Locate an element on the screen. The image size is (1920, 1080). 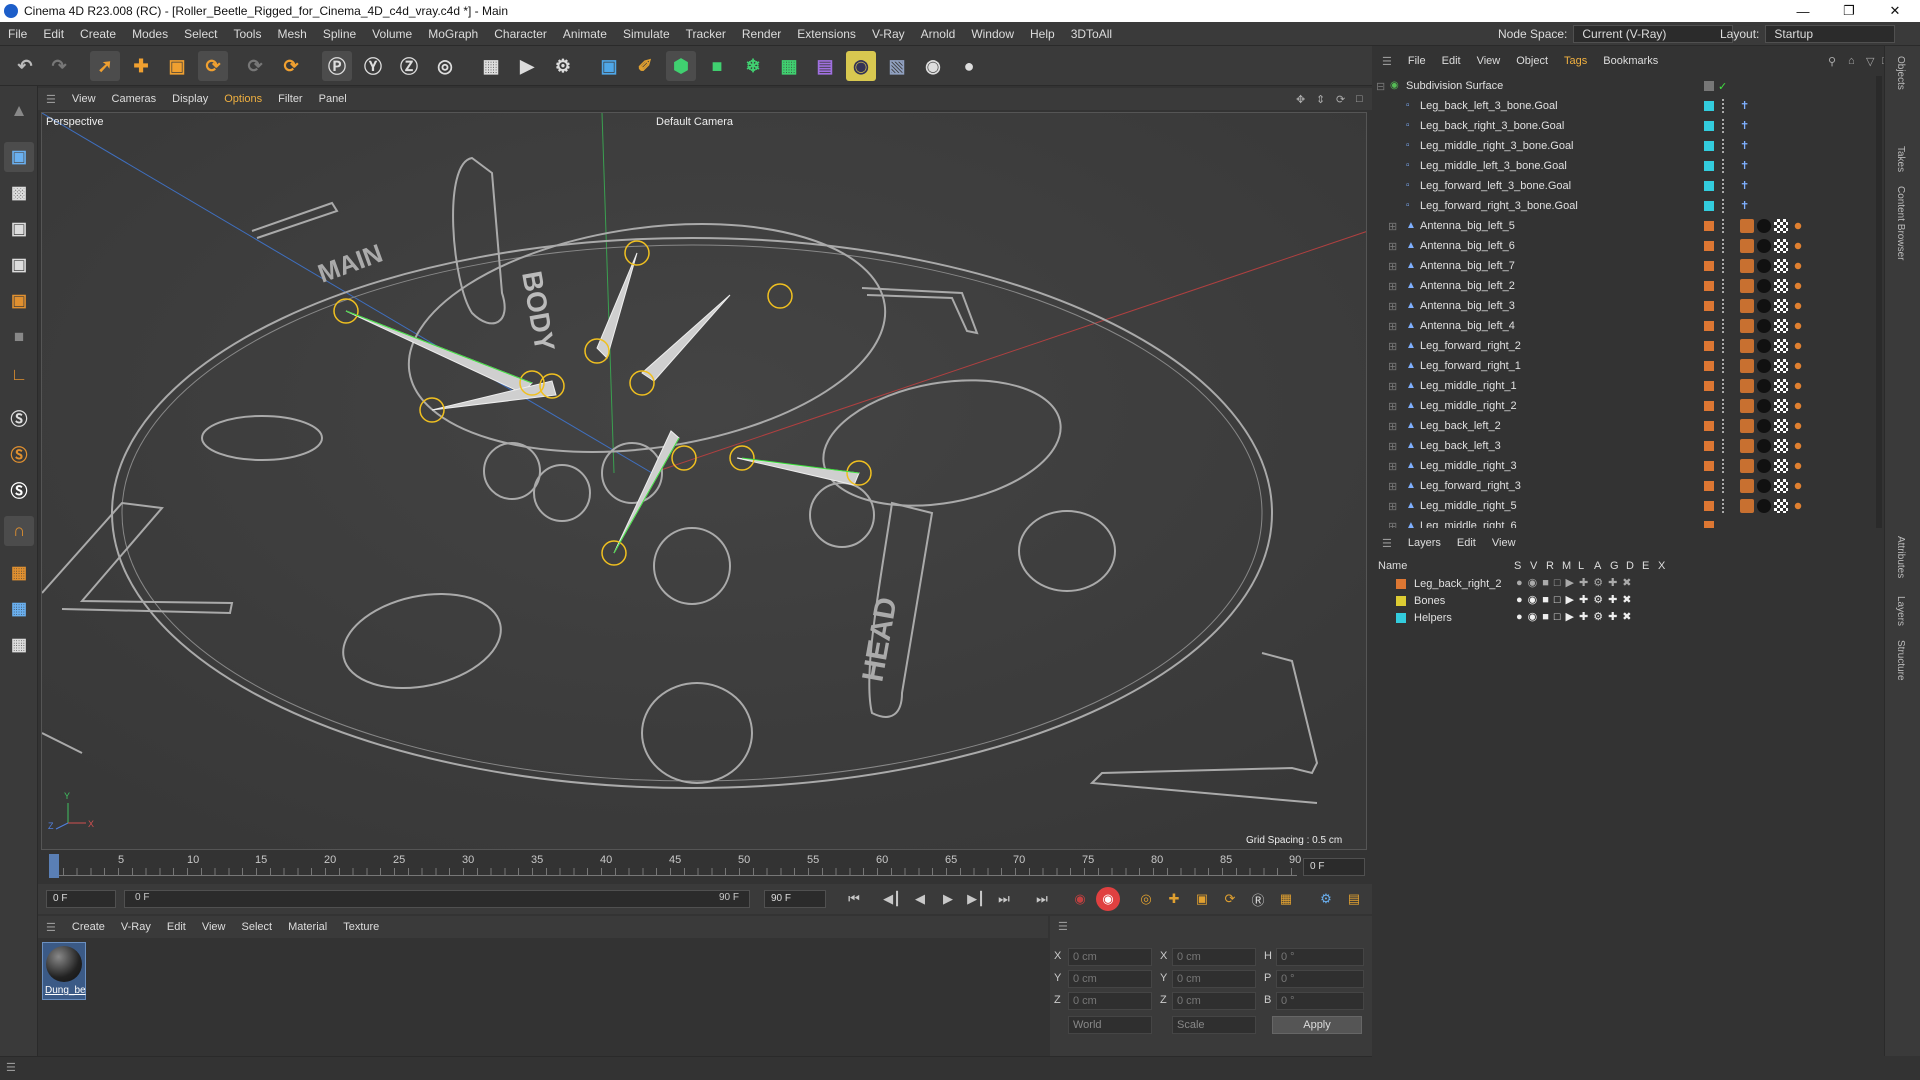
object-row: ▫ Leg_back_left_3_bone.Goal ✝ is located at coordinates (1630, 106).